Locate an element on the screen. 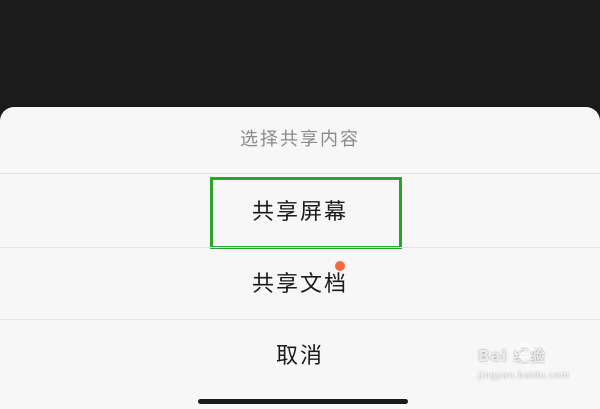 The width and height of the screenshot is (600, 409). home-indicator is located at coordinates (303, 401).